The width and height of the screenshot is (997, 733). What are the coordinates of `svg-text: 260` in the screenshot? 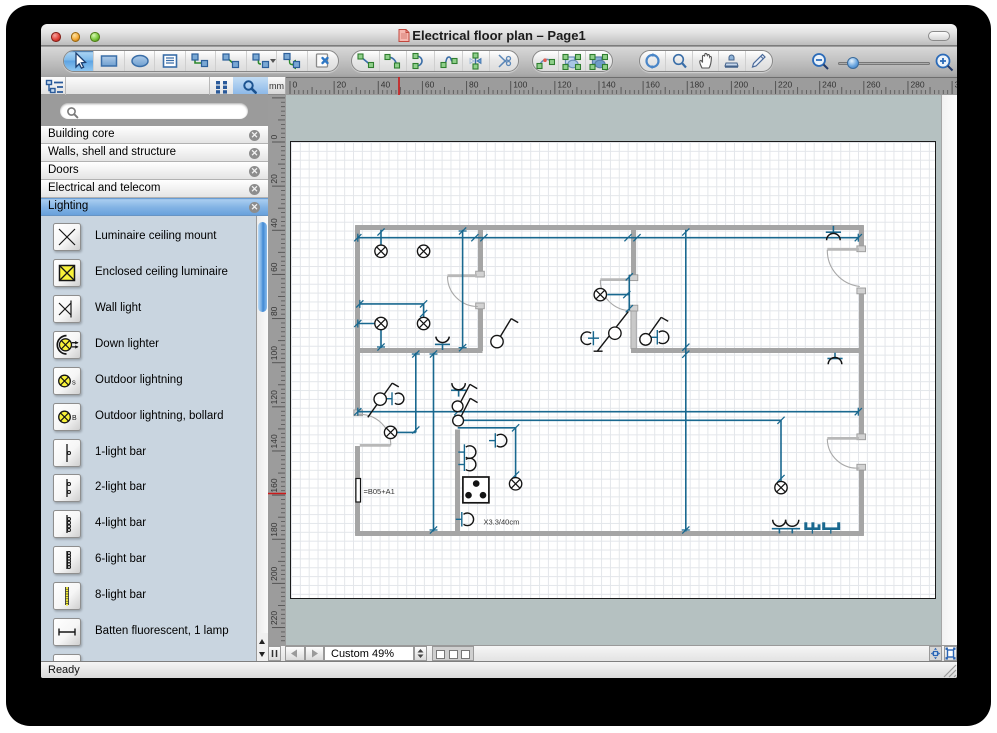 It's located at (873, 85).